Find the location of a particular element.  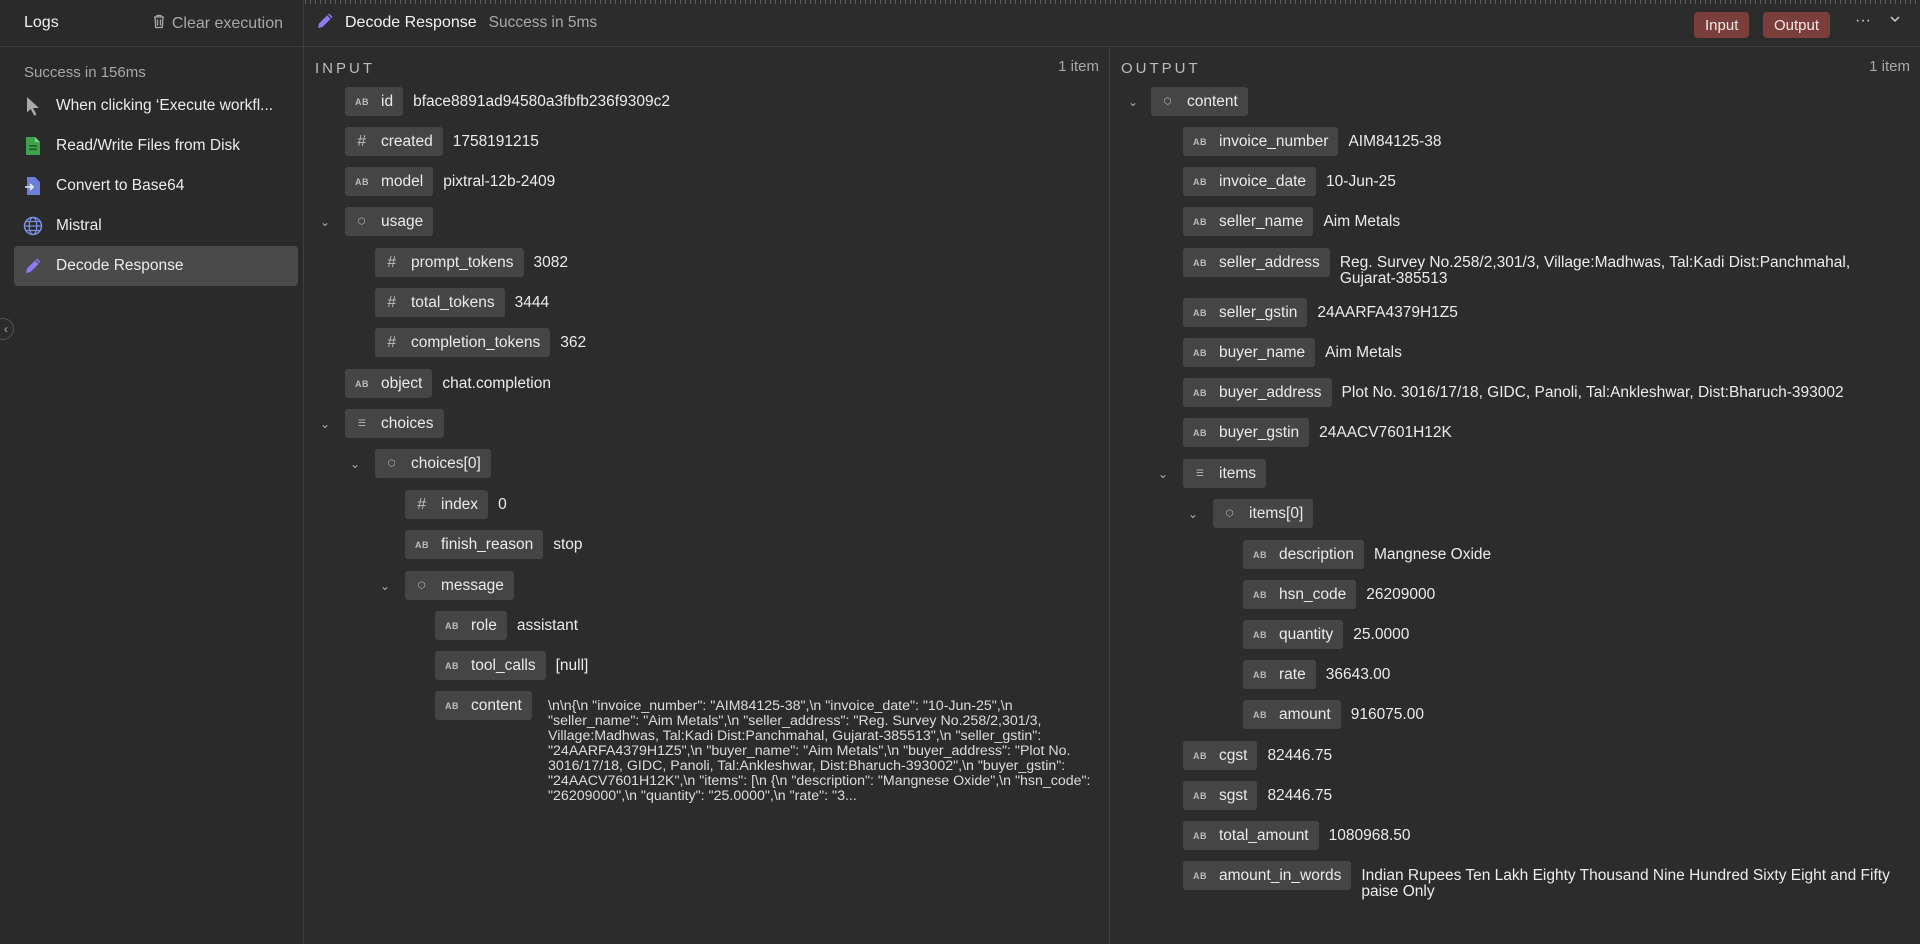

trash-icon is located at coordinates (159, 24).